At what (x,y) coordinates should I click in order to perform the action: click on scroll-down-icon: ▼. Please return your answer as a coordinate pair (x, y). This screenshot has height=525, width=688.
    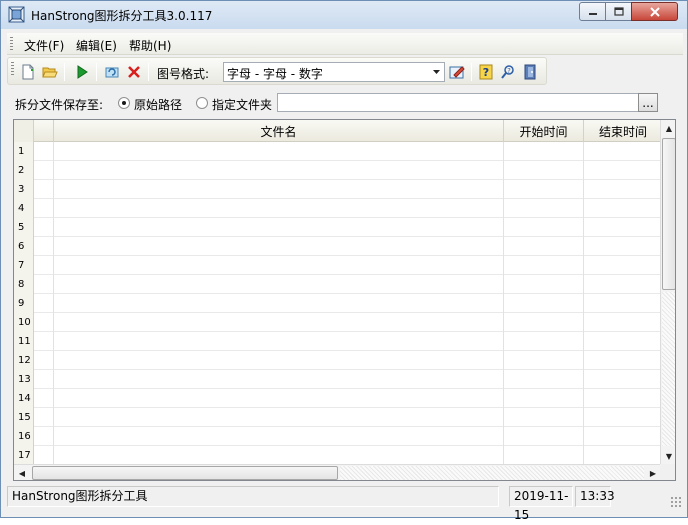
    Looking at the image, I should click on (668, 456).